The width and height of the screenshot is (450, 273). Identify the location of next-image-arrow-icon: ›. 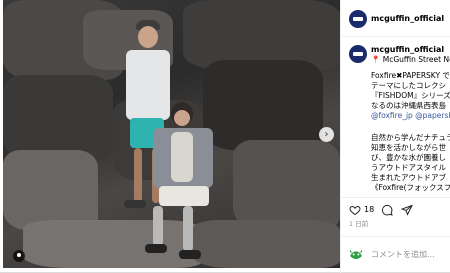
(326, 134).